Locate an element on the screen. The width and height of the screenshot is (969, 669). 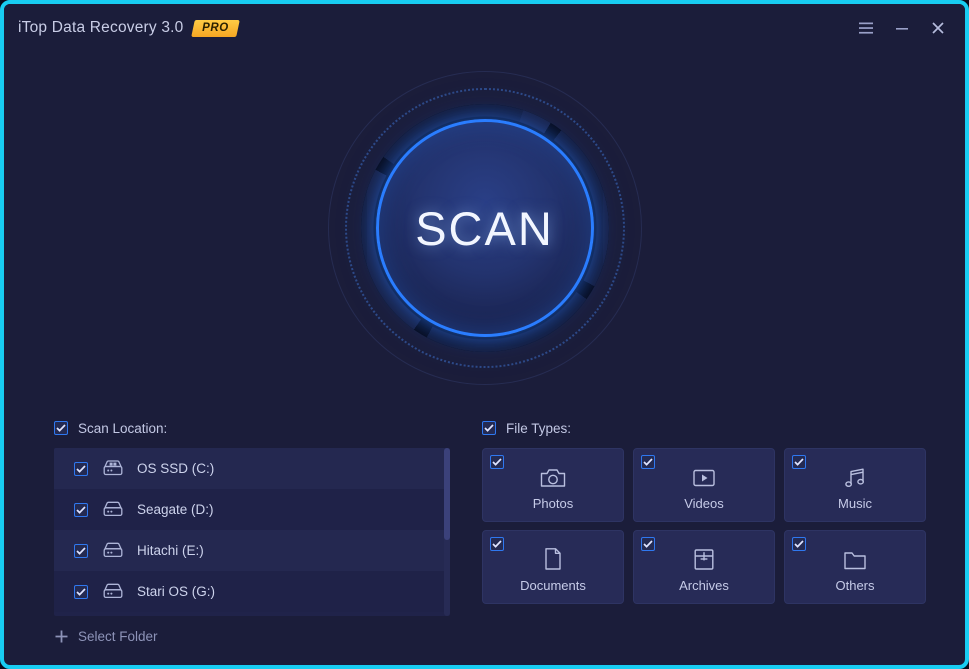
drive-row: OS SSD (C:) is located at coordinates (252, 468).